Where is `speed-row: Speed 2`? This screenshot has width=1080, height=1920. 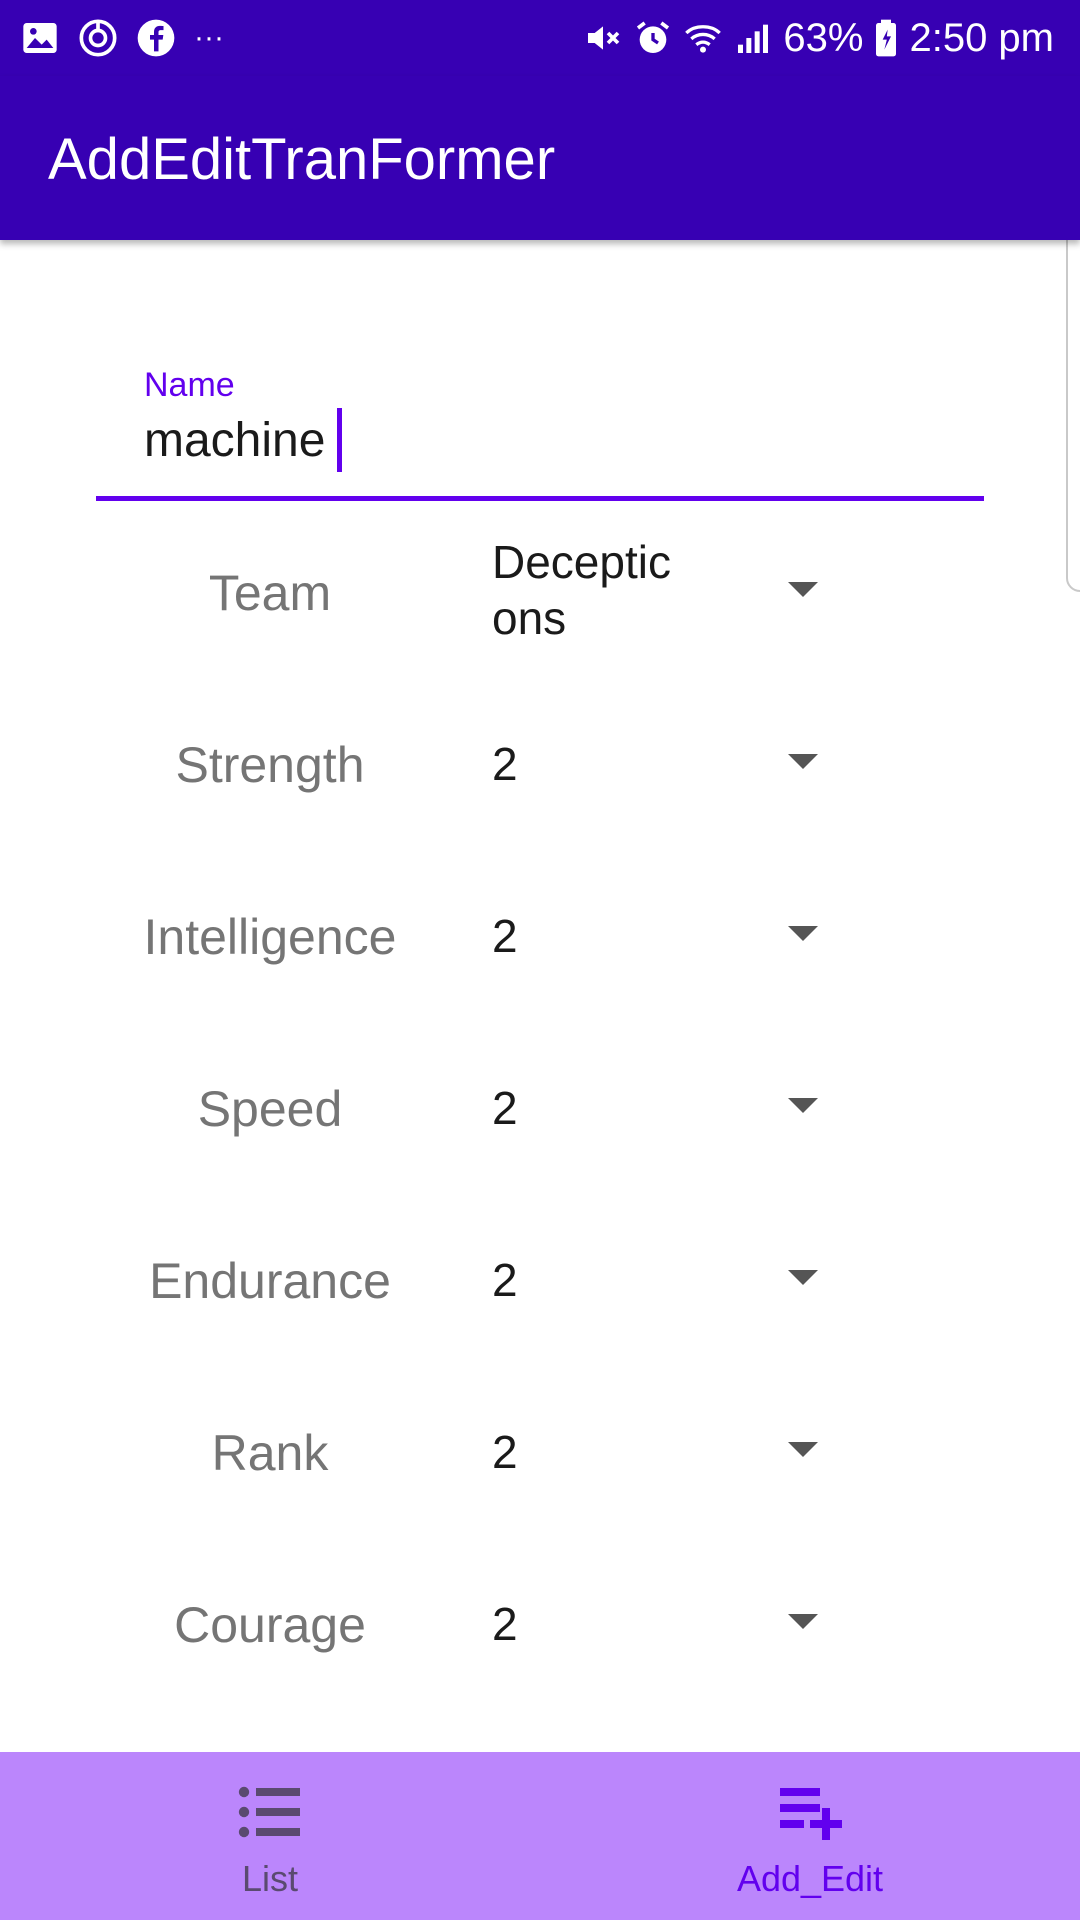 speed-row: Speed 2 is located at coordinates (540, 1108).